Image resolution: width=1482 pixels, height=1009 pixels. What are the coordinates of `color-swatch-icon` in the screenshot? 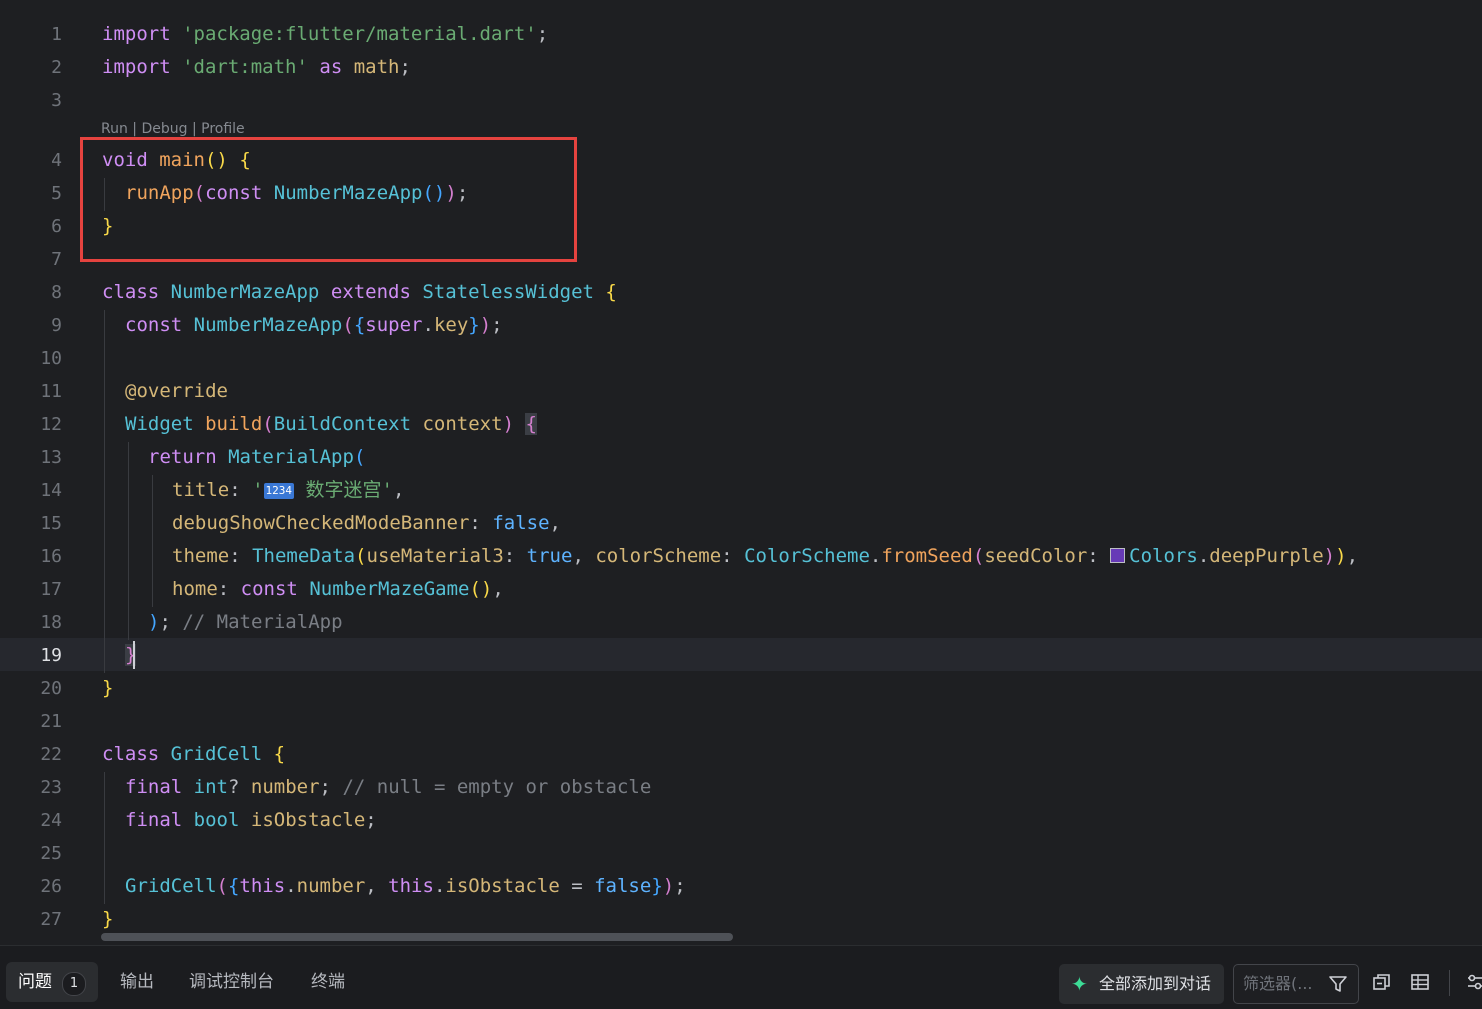 It's located at (1118, 555).